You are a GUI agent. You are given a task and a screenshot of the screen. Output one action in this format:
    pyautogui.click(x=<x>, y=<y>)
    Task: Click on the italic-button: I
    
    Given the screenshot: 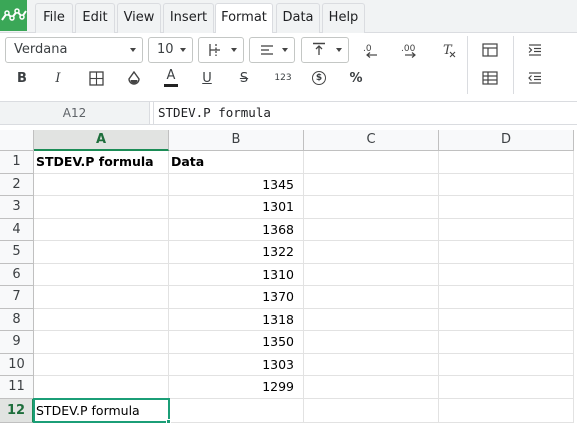 What is the action you would take?
    pyautogui.click(x=58, y=78)
    